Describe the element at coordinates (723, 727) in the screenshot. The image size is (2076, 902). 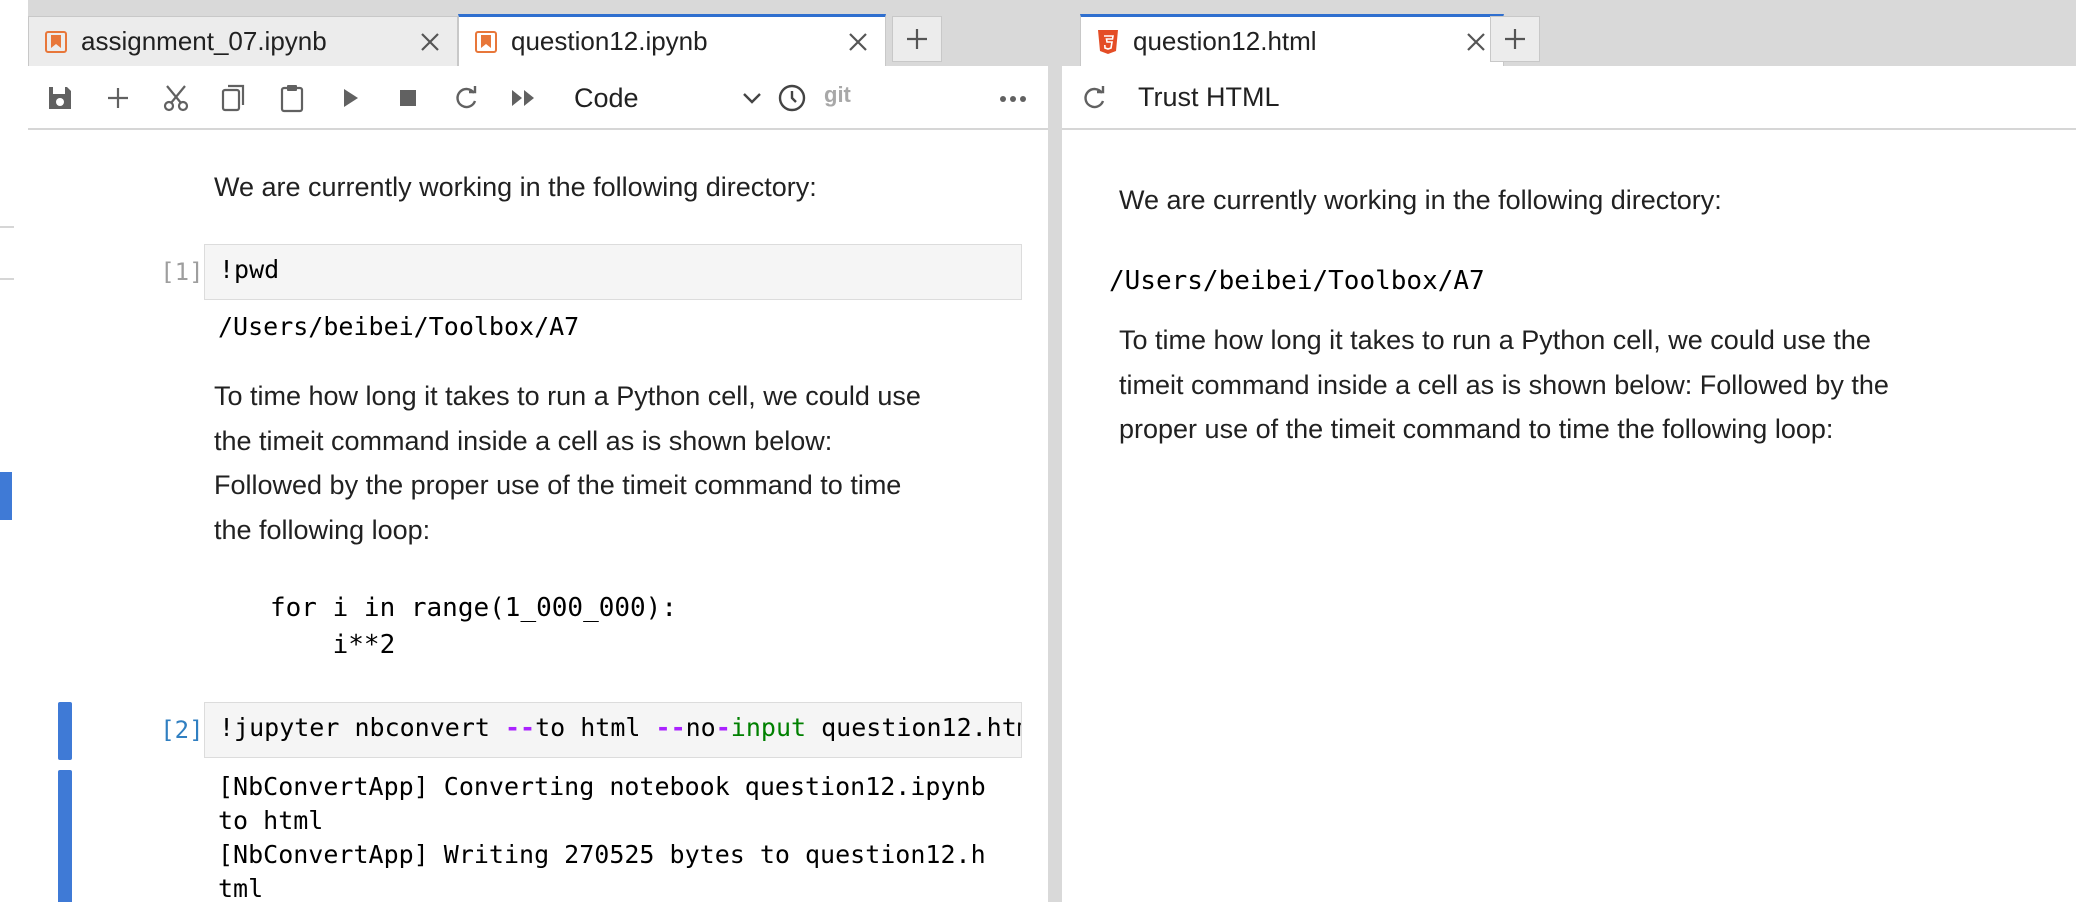
I see `code-operator: -` at that location.